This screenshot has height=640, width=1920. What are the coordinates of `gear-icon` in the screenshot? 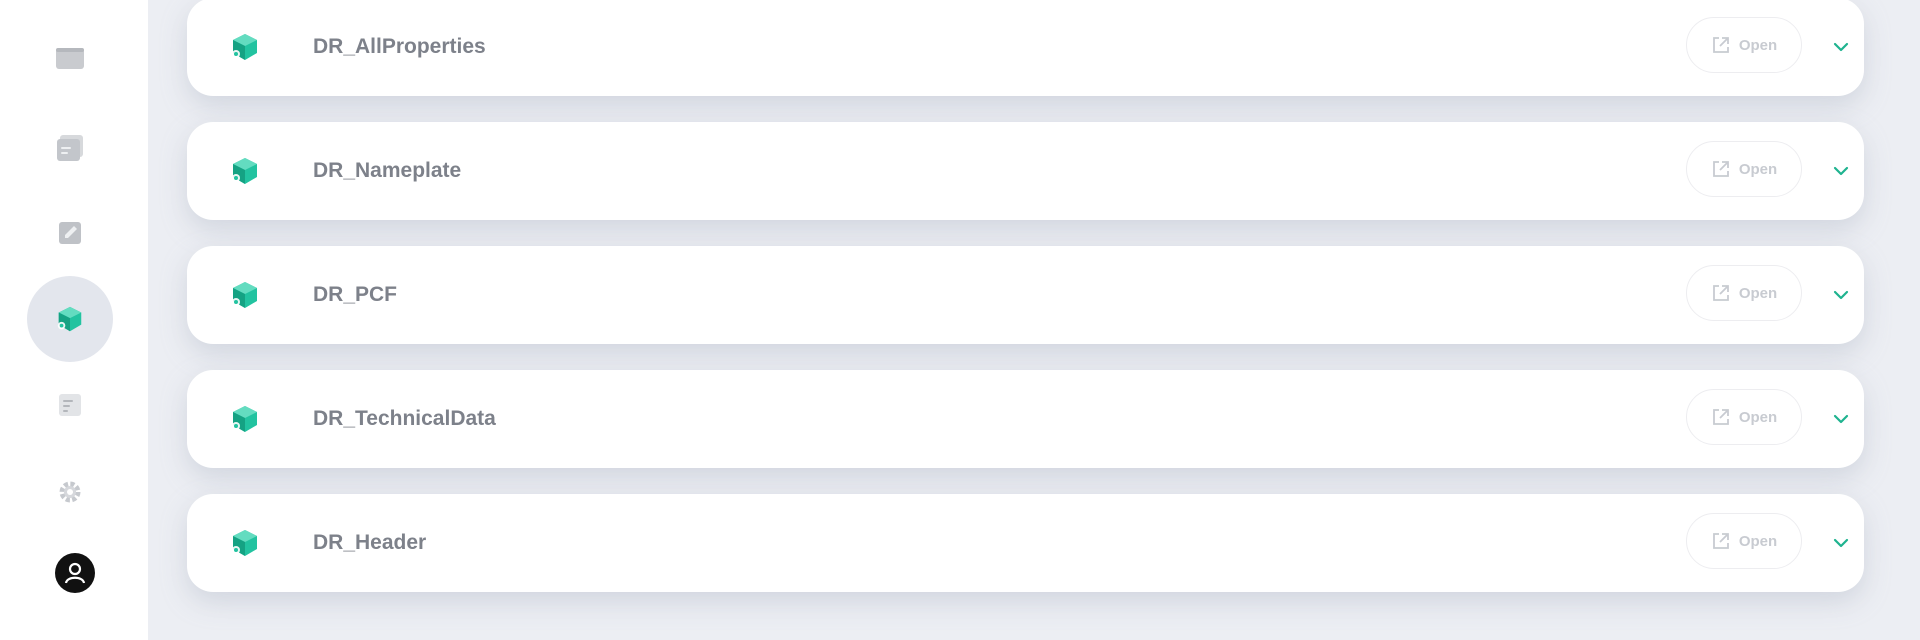 It's located at (70, 492).